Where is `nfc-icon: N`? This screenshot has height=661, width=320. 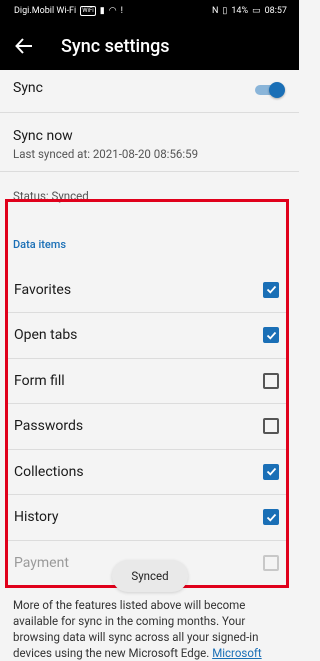
nfc-icon: N is located at coordinates (215, 11).